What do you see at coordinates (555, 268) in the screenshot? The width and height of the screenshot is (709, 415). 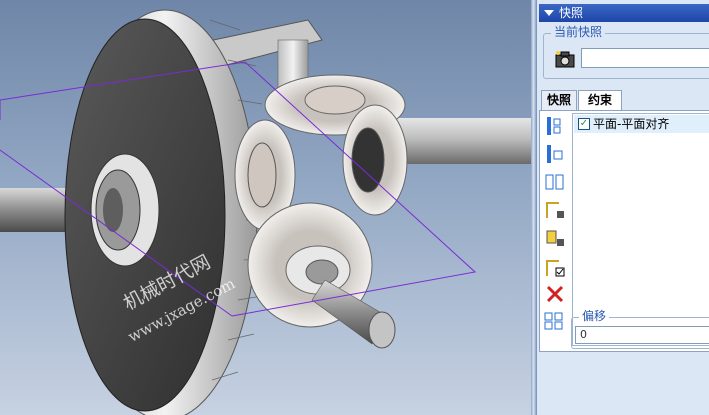 I see `check-constraint-icon` at bounding box center [555, 268].